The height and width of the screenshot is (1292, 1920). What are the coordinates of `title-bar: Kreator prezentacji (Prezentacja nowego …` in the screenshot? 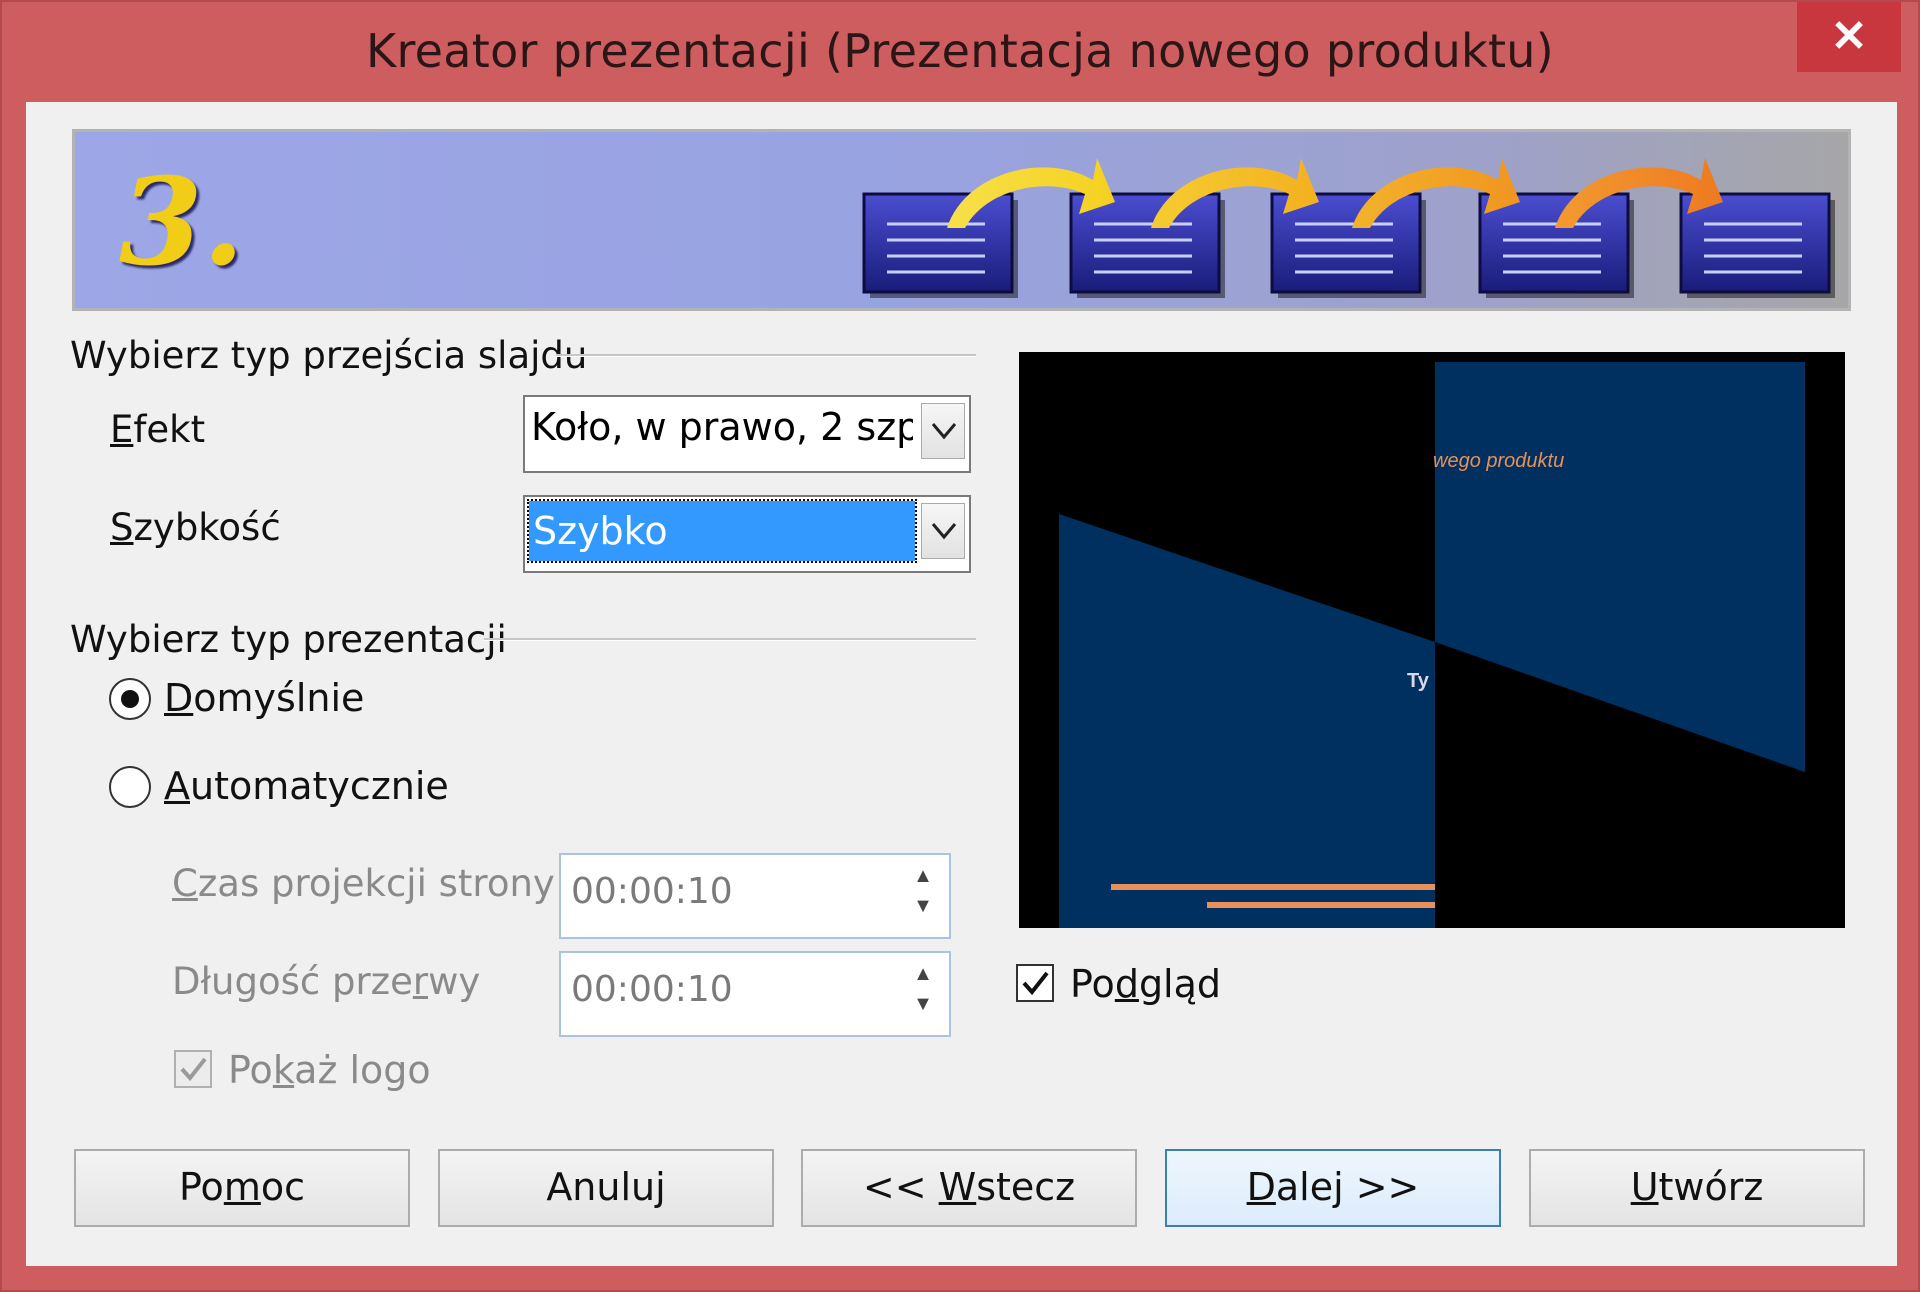 It's located at (960, 52).